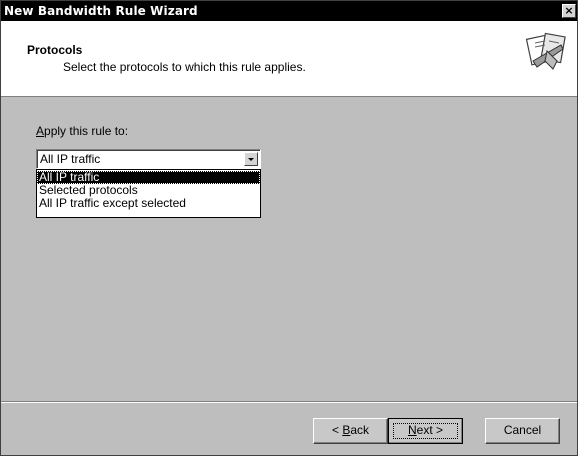  I want to click on next-button: Next >, so click(425, 431).